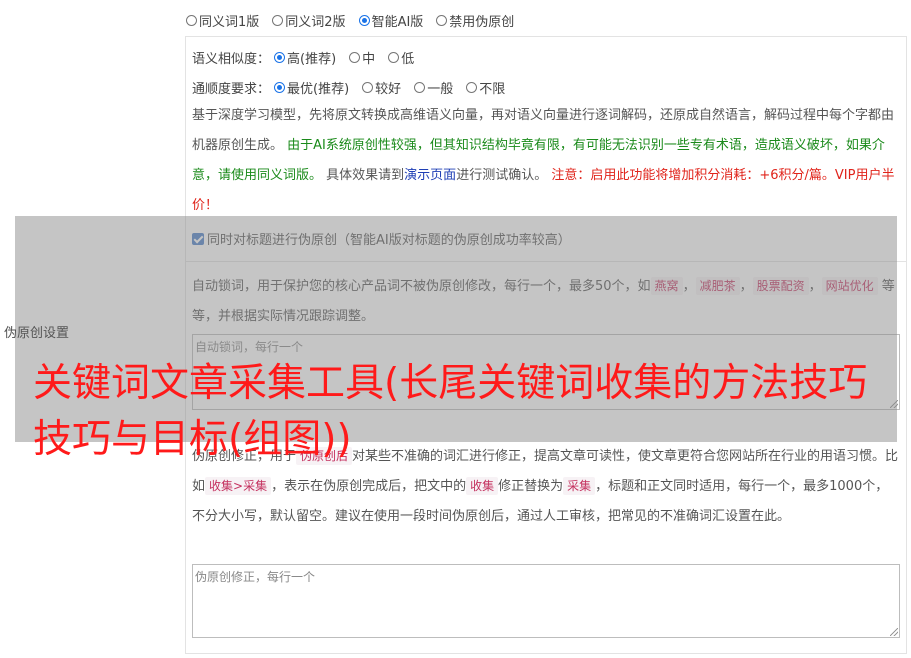  What do you see at coordinates (450, 411) in the screenshot?
I see `overlay-title: 关键词文章采集工具(长尾关键词收集的方法技巧技巧与目标(组图))` at bounding box center [450, 411].